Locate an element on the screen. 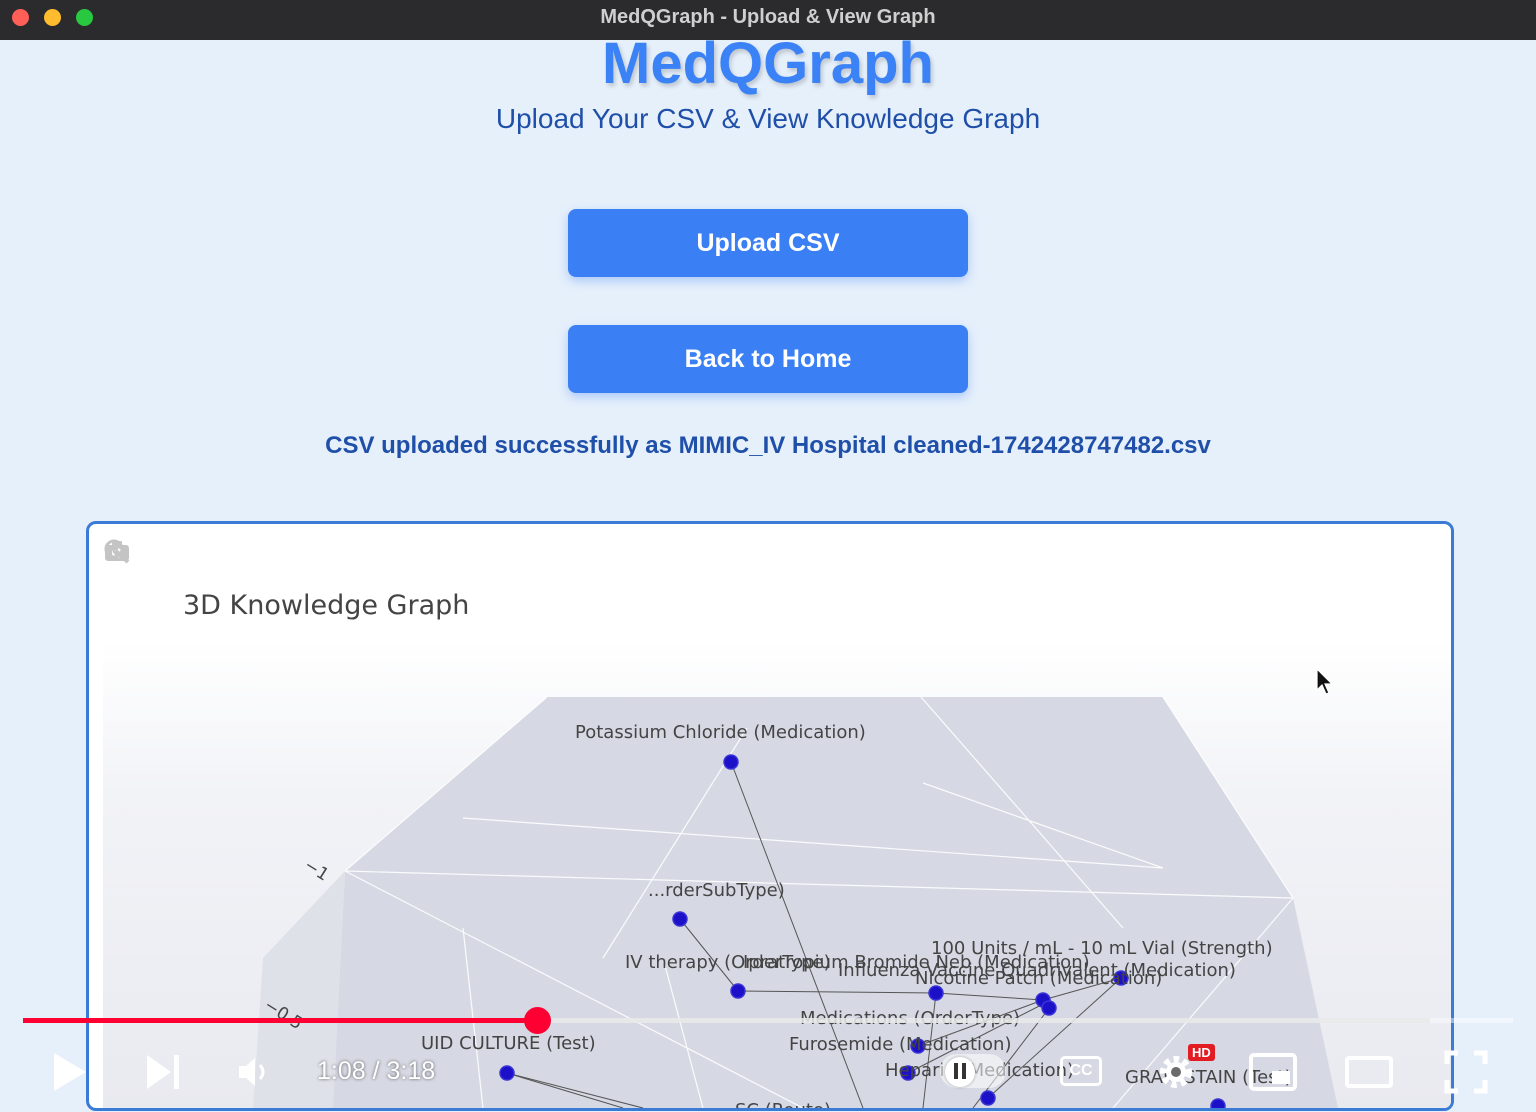 The image size is (1536, 1112). hd-badge: HD is located at coordinates (1201, 1052).